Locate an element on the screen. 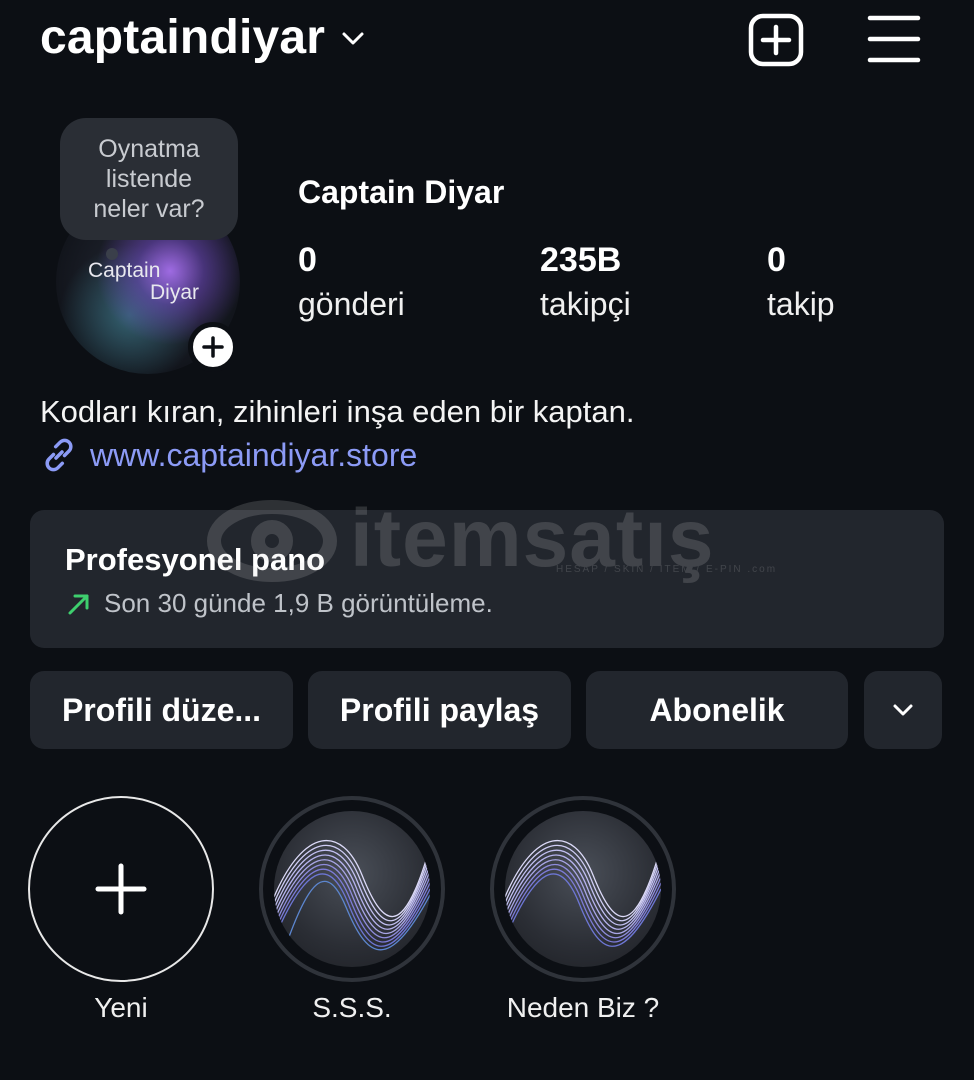 The image size is (974, 1080). highlight-label: Yeni is located at coordinates (121, 1007).